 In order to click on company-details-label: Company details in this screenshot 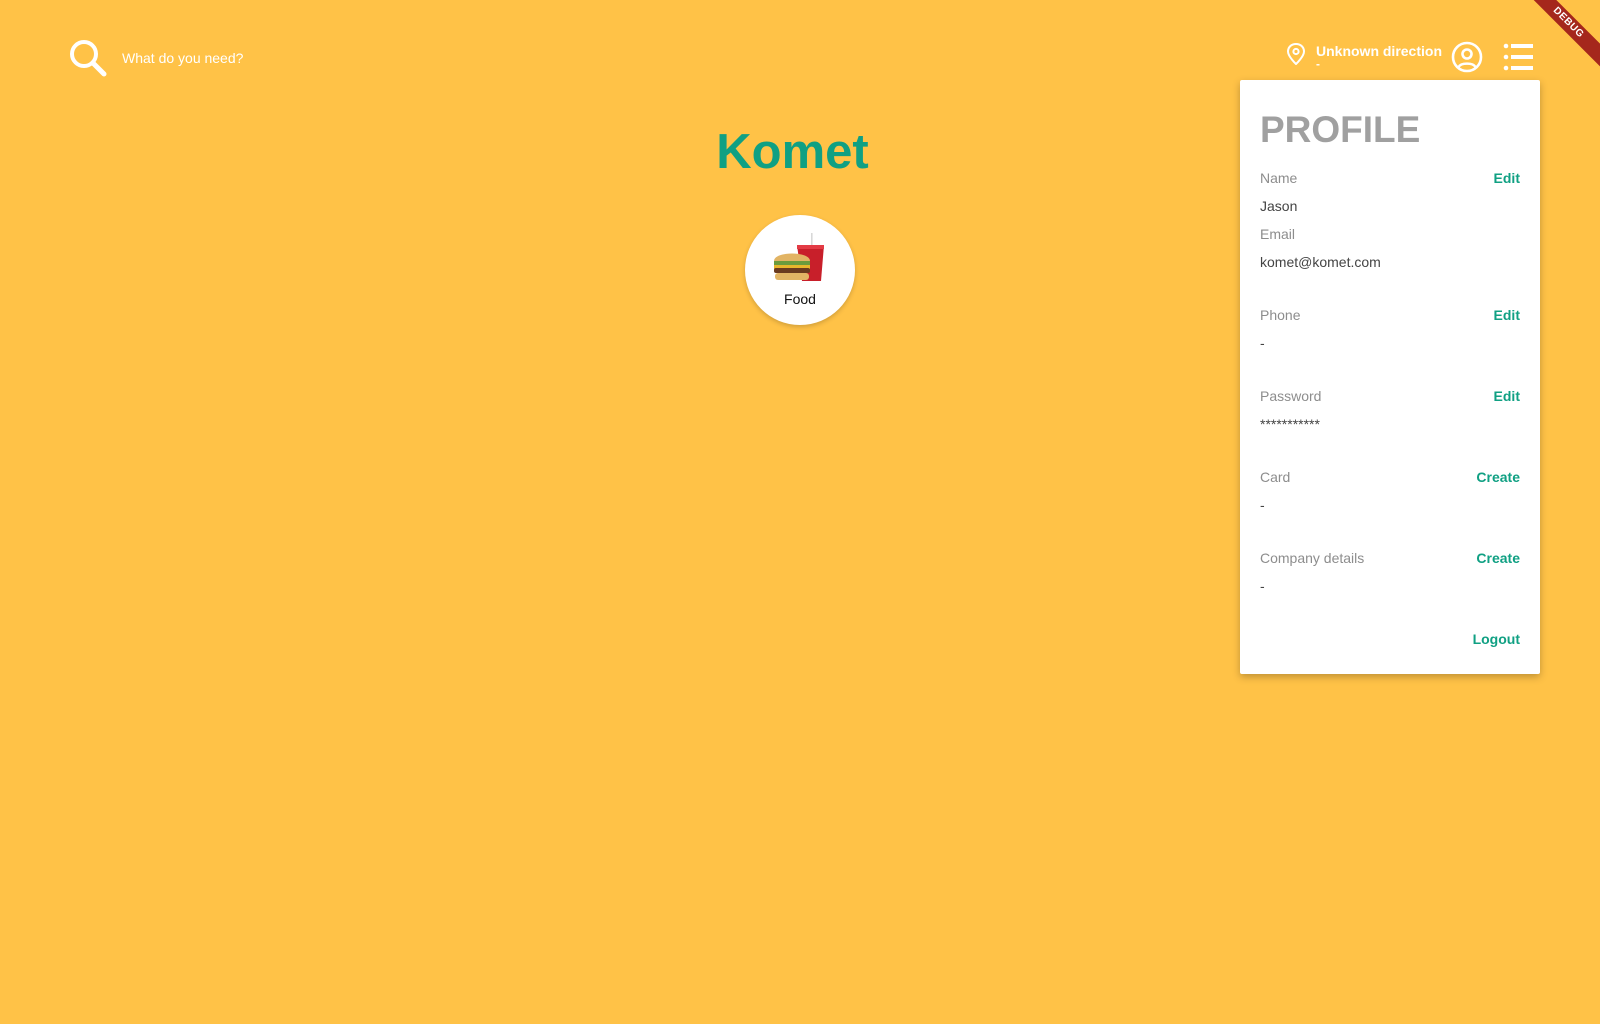, I will do `click(1312, 558)`.